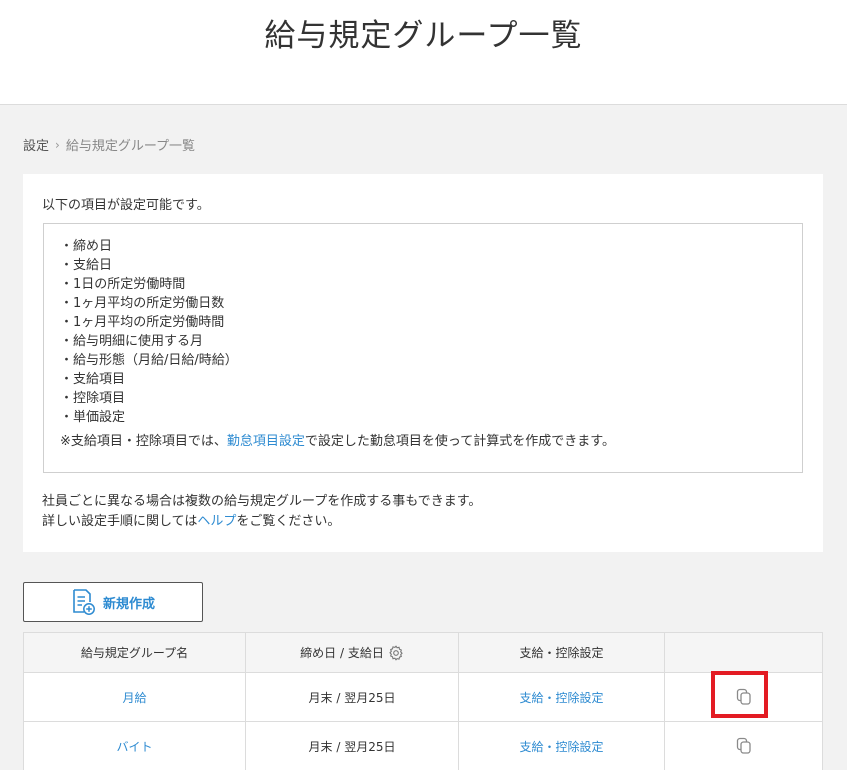  Describe the element at coordinates (142, 322) in the screenshot. I see `list-item: ・1ヶ月平均の所定労働時間` at that location.